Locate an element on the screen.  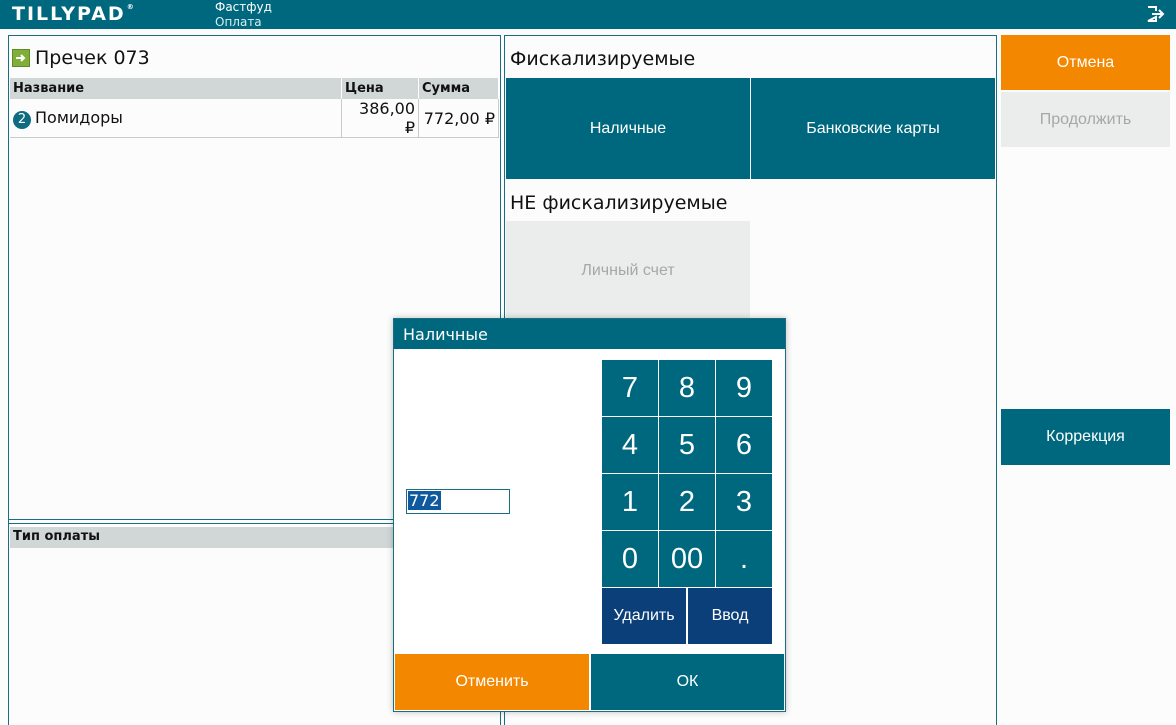
item-name: Помидоры is located at coordinates (79, 117).